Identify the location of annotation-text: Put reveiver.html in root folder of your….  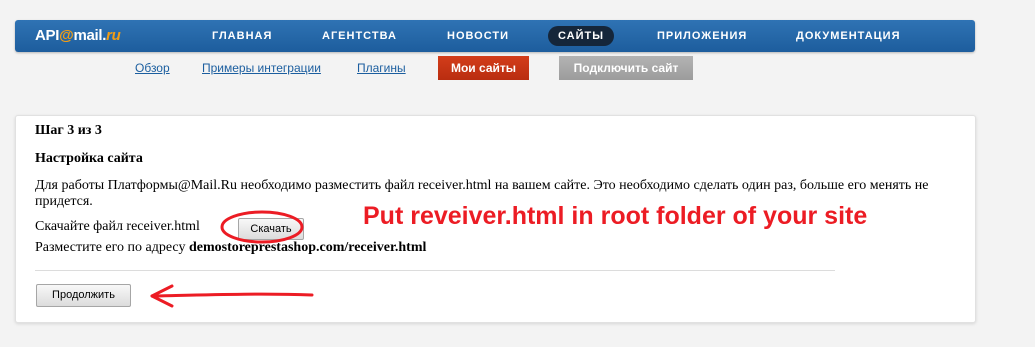
(615, 216).